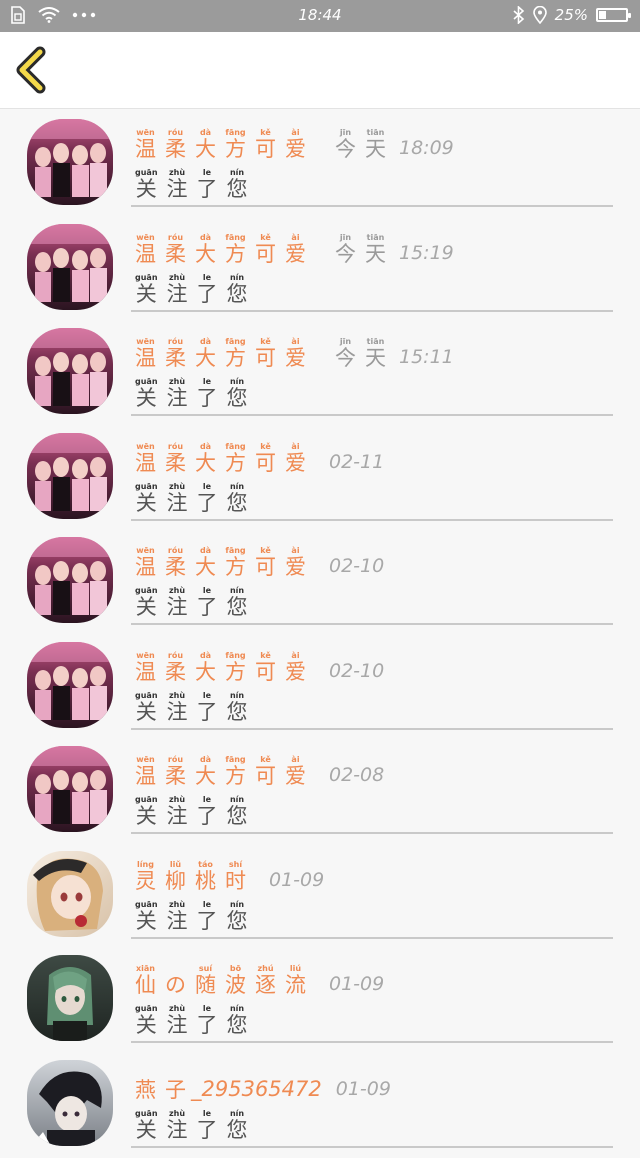 The height and width of the screenshot is (1158, 640). What do you see at coordinates (320, 1106) in the screenshot?
I see `notification-item: 燕子_29536547201-09guān关zhù注le了nín您` at bounding box center [320, 1106].